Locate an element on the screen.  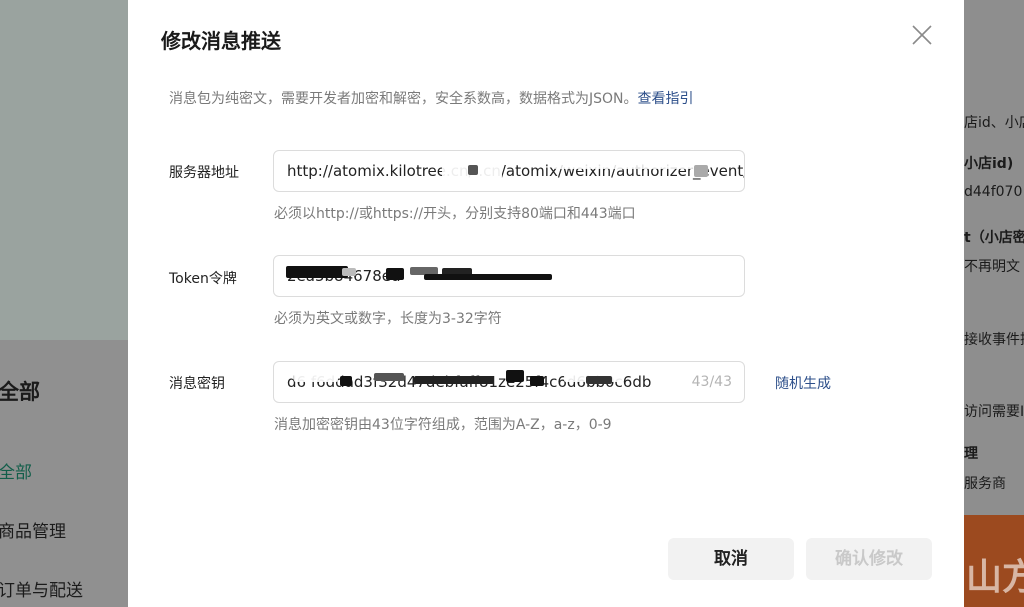
nav-item-orders: 订单与配送 is located at coordinates (41, 588).